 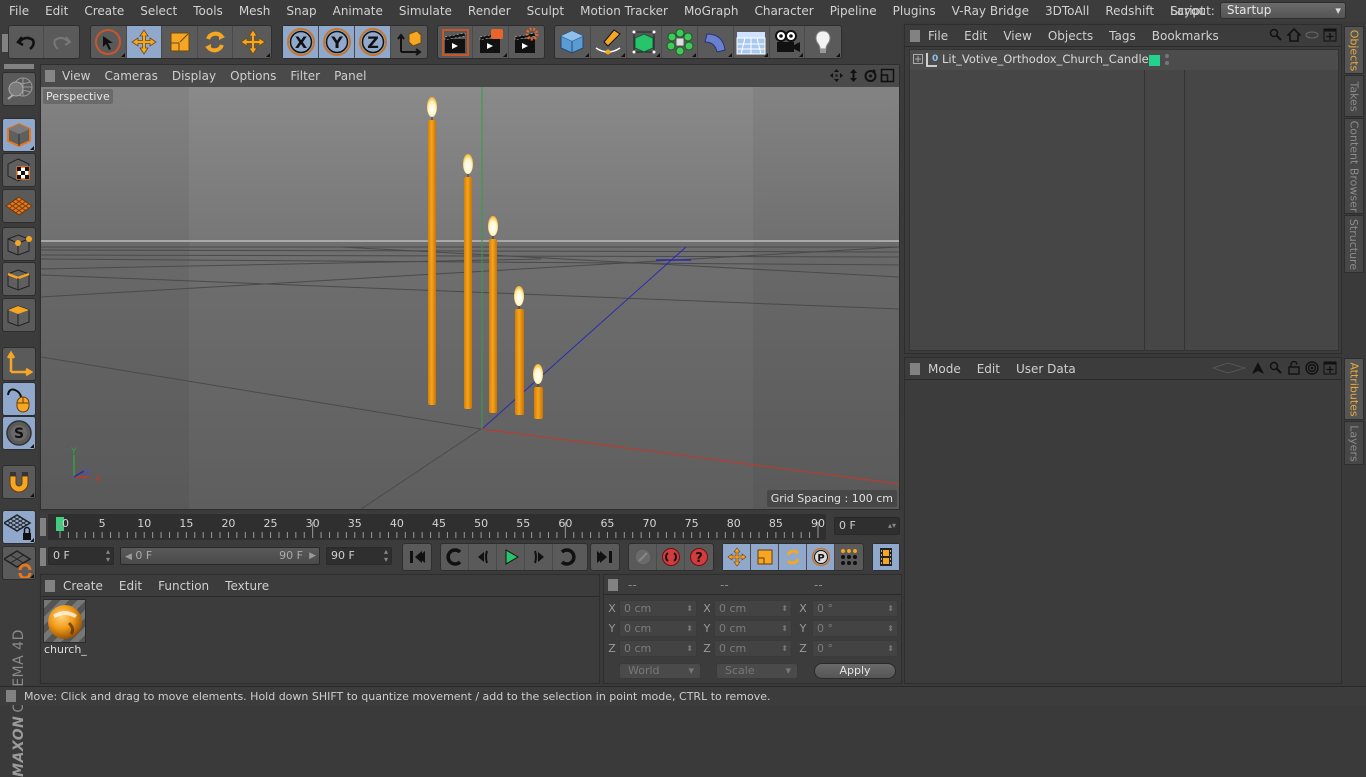 I want to click on y-axis-lock-button: Y, so click(x=337, y=42).